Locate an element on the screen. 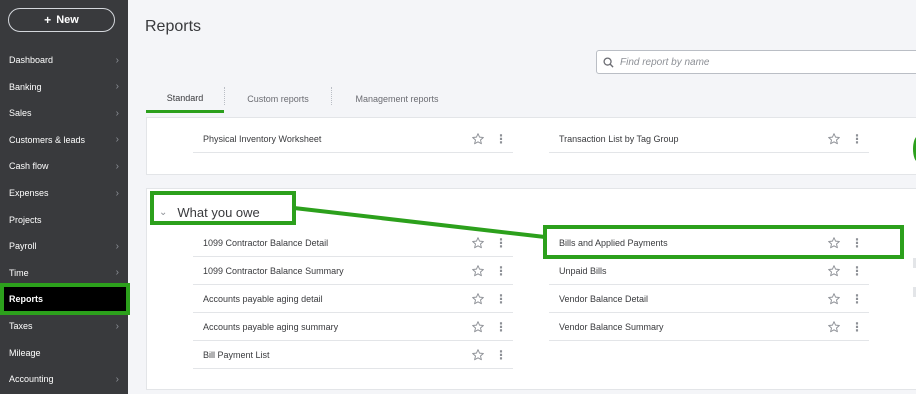 This screenshot has height=394, width=916. sidebar-item-label: Accounting is located at coordinates (31, 379).